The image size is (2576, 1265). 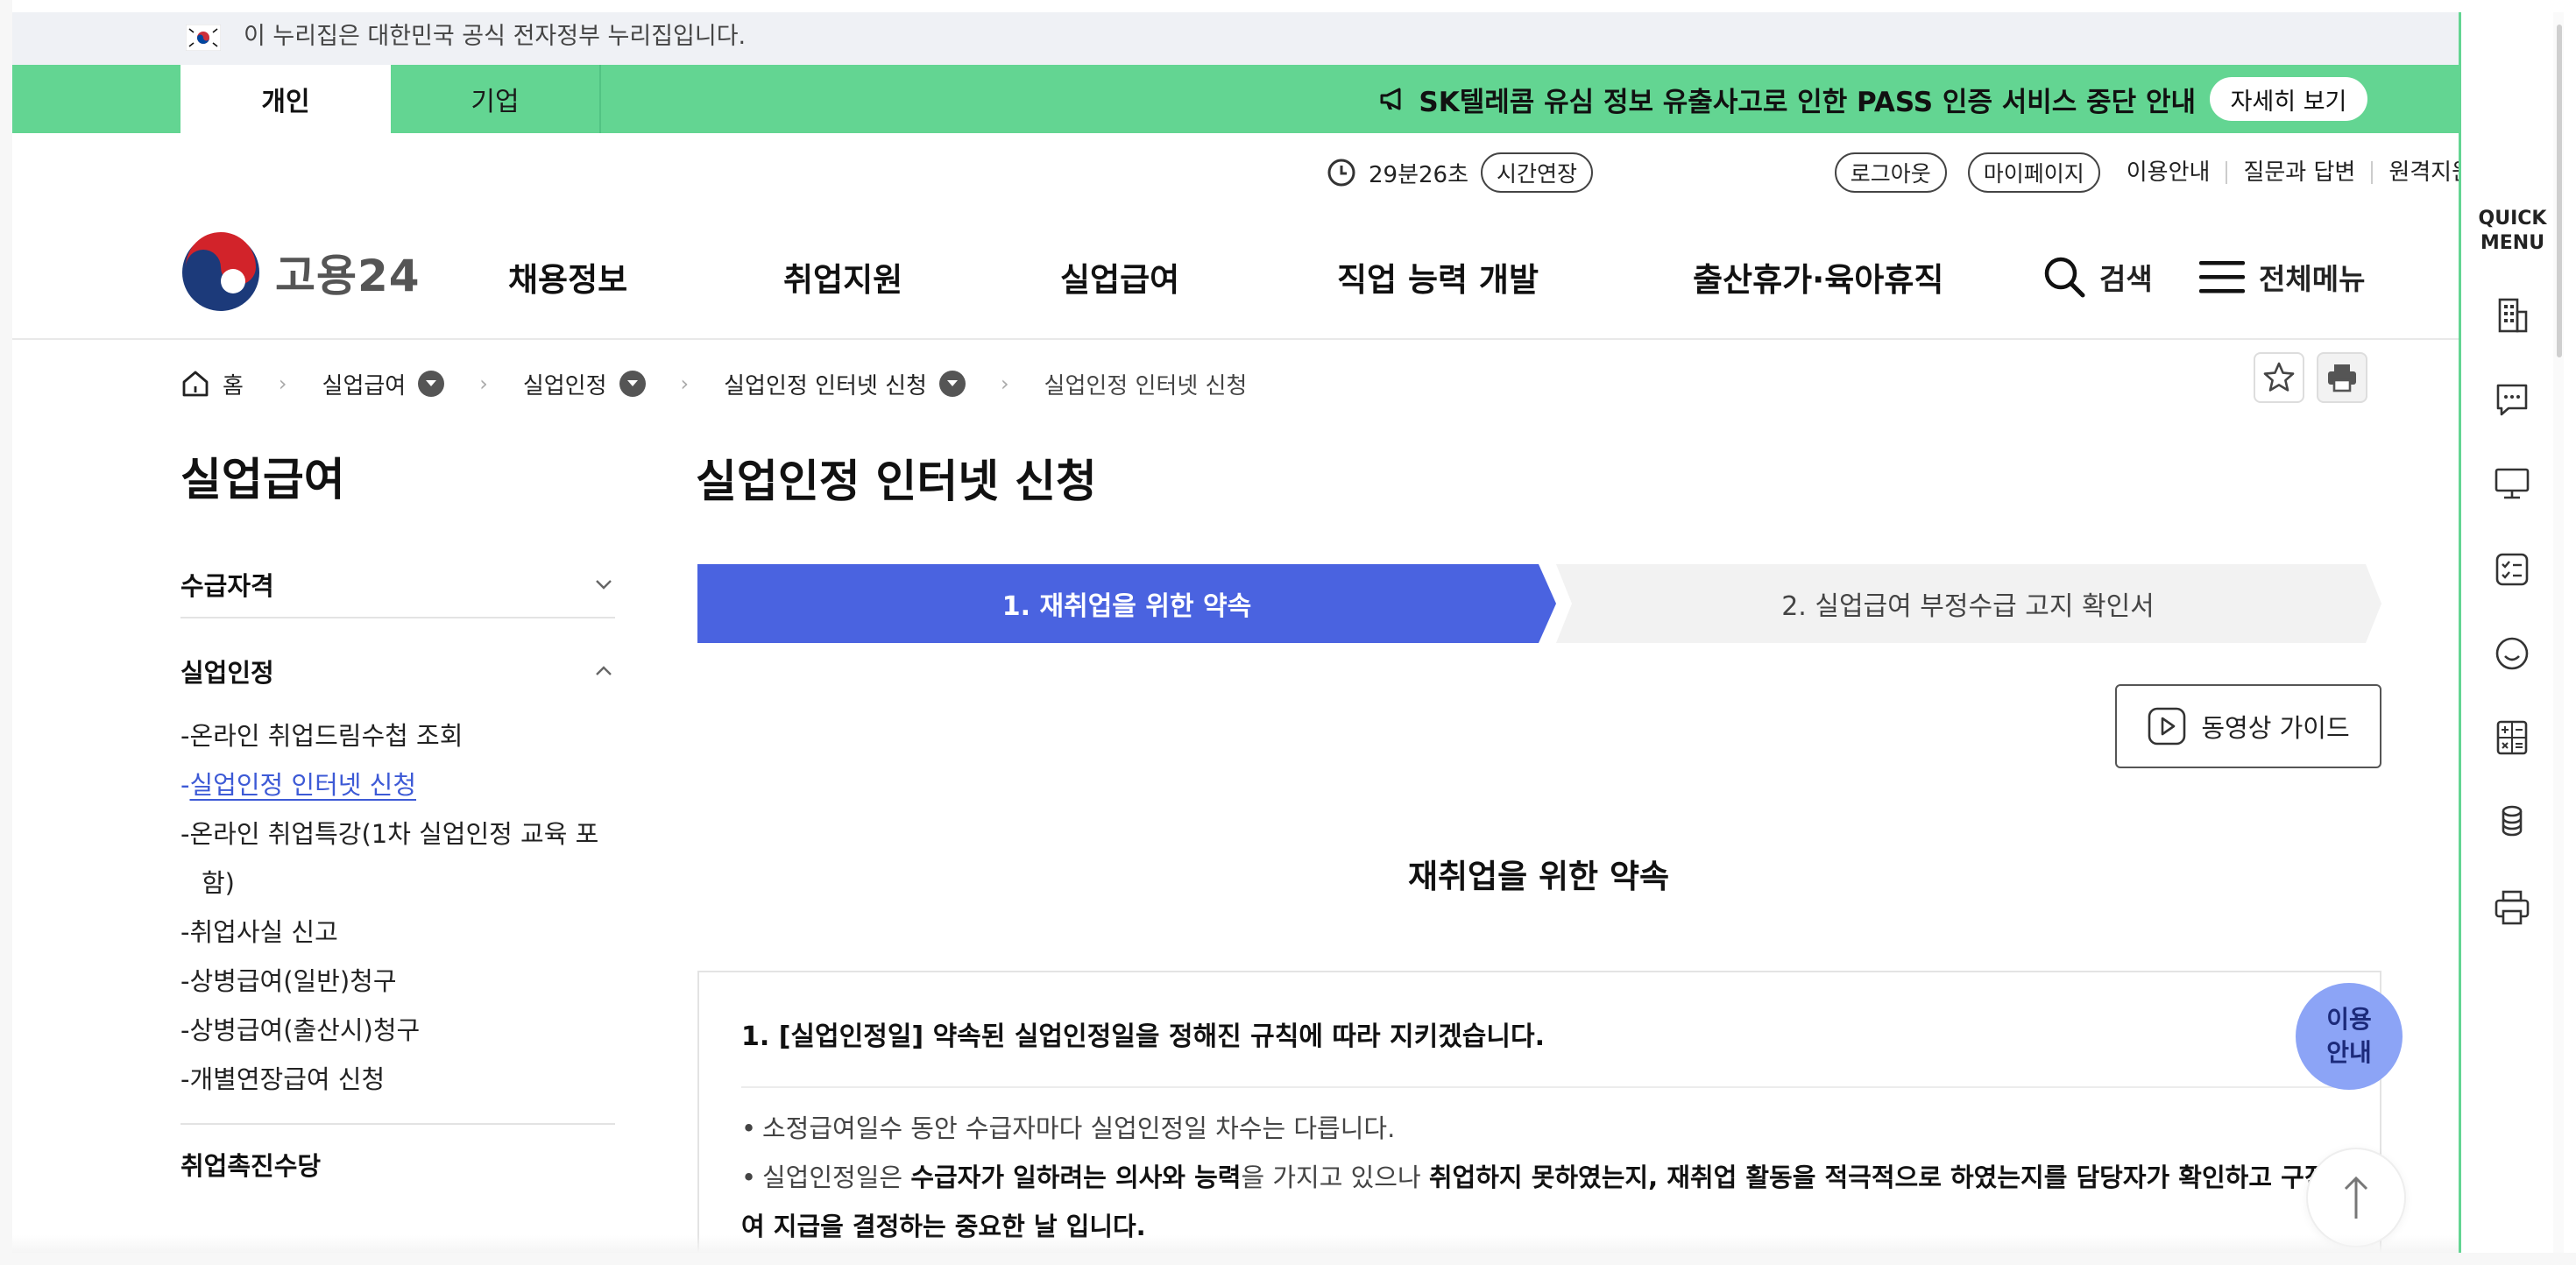 I want to click on lnb-item-sickness-childbirth: -상병급여(출산시)청구, so click(x=397, y=1031).